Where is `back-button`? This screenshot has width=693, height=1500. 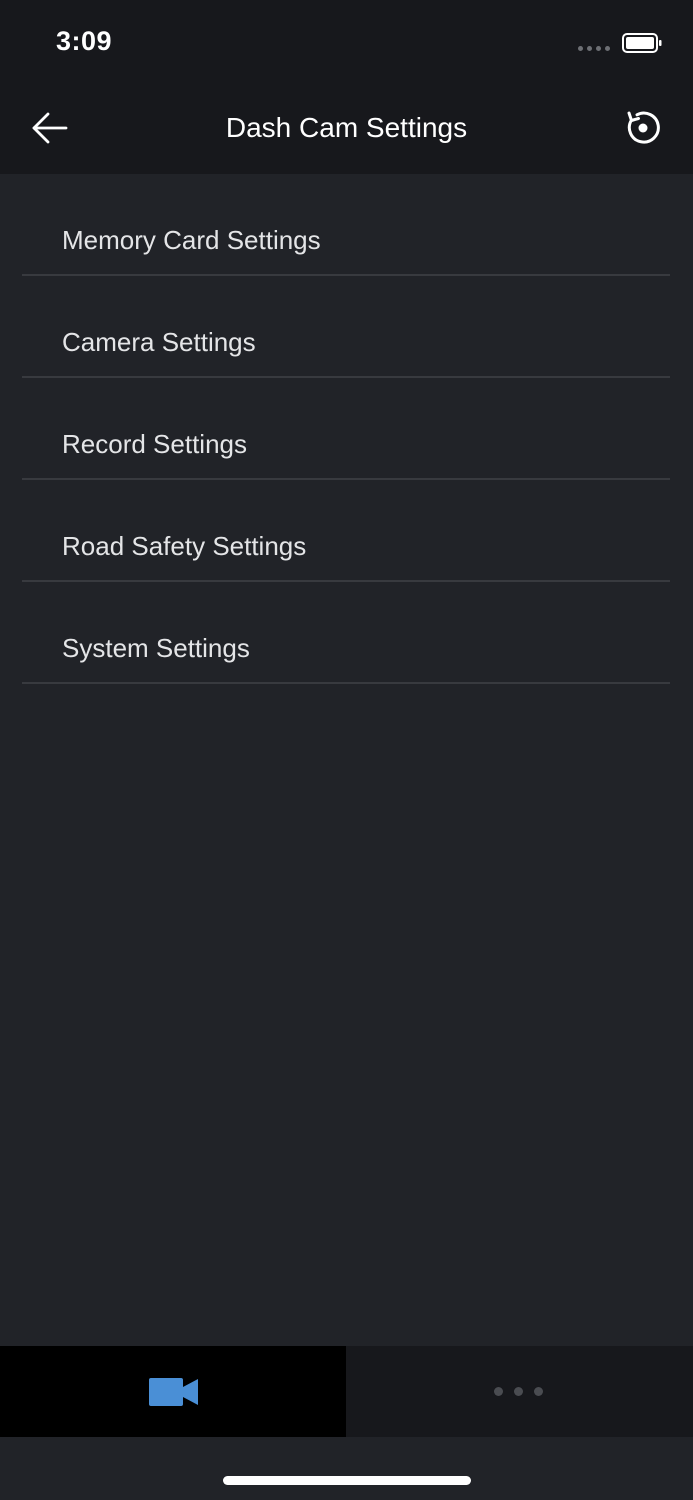
back-button is located at coordinates (50, 128).